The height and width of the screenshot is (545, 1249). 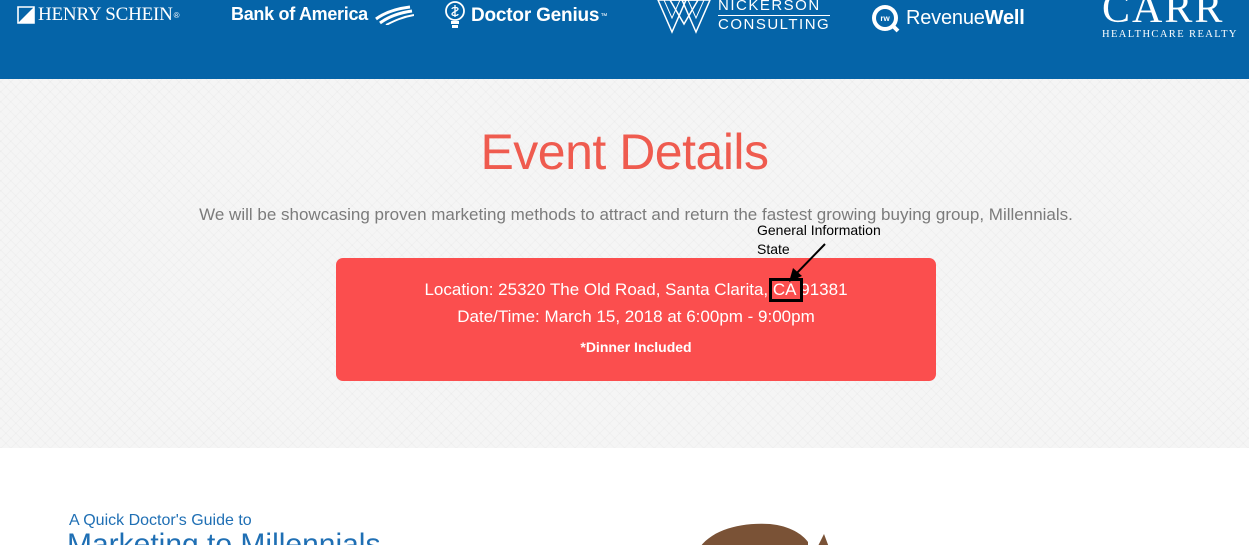 I want to click on henry-schein-logo: HENRY SCHEIN ®, so click(x=98, y=15).